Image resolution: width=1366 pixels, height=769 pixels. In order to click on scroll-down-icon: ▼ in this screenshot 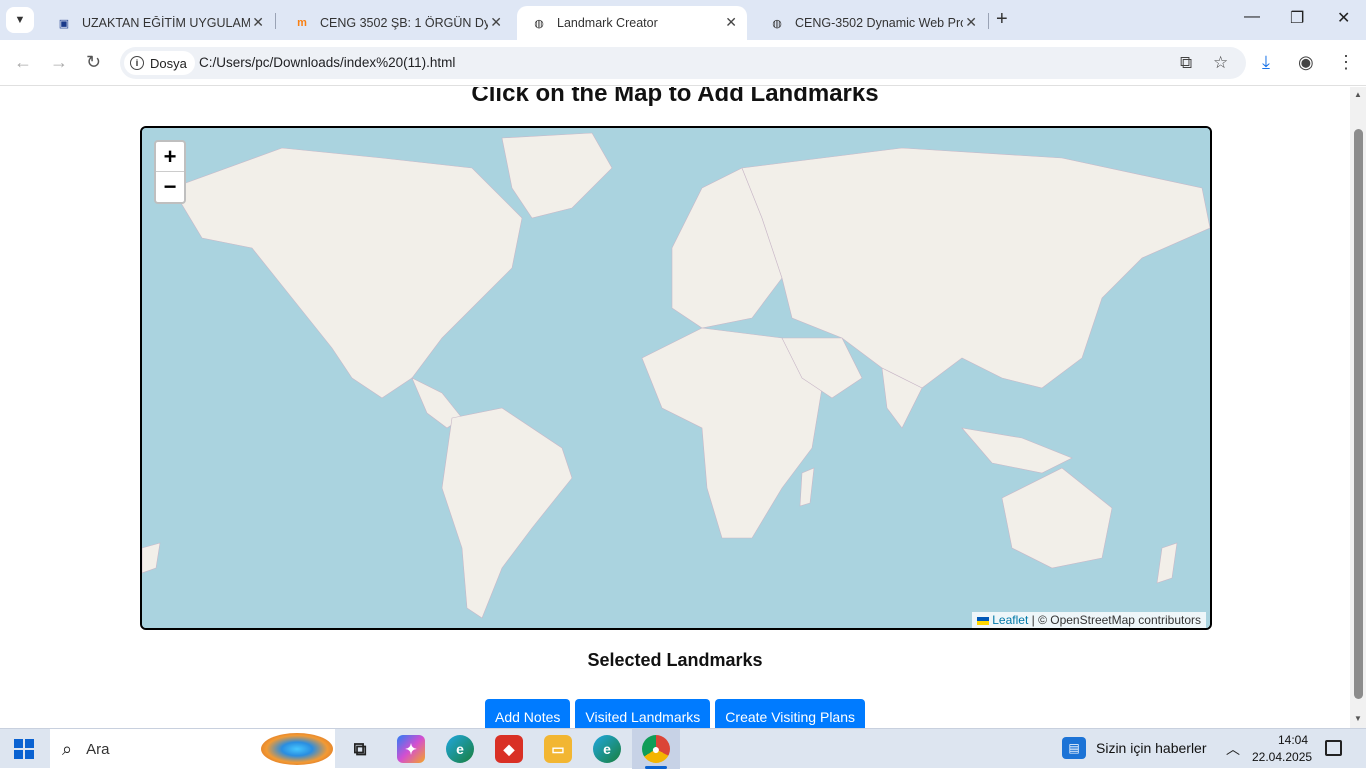, I will do `click(1358, 718)`.